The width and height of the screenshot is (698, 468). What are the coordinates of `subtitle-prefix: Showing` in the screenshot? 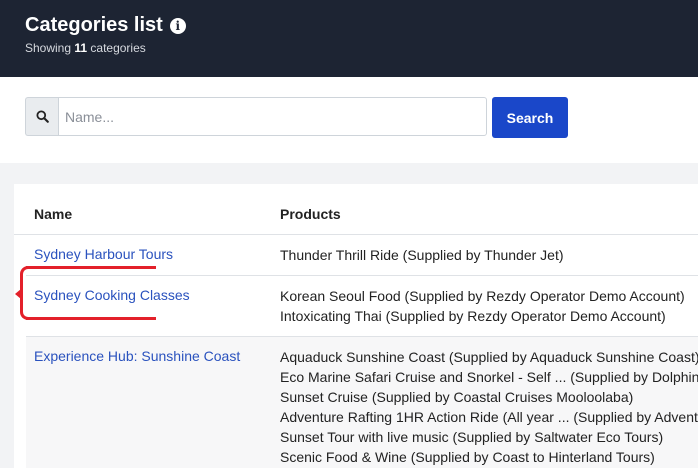 It's located at (50, 48).